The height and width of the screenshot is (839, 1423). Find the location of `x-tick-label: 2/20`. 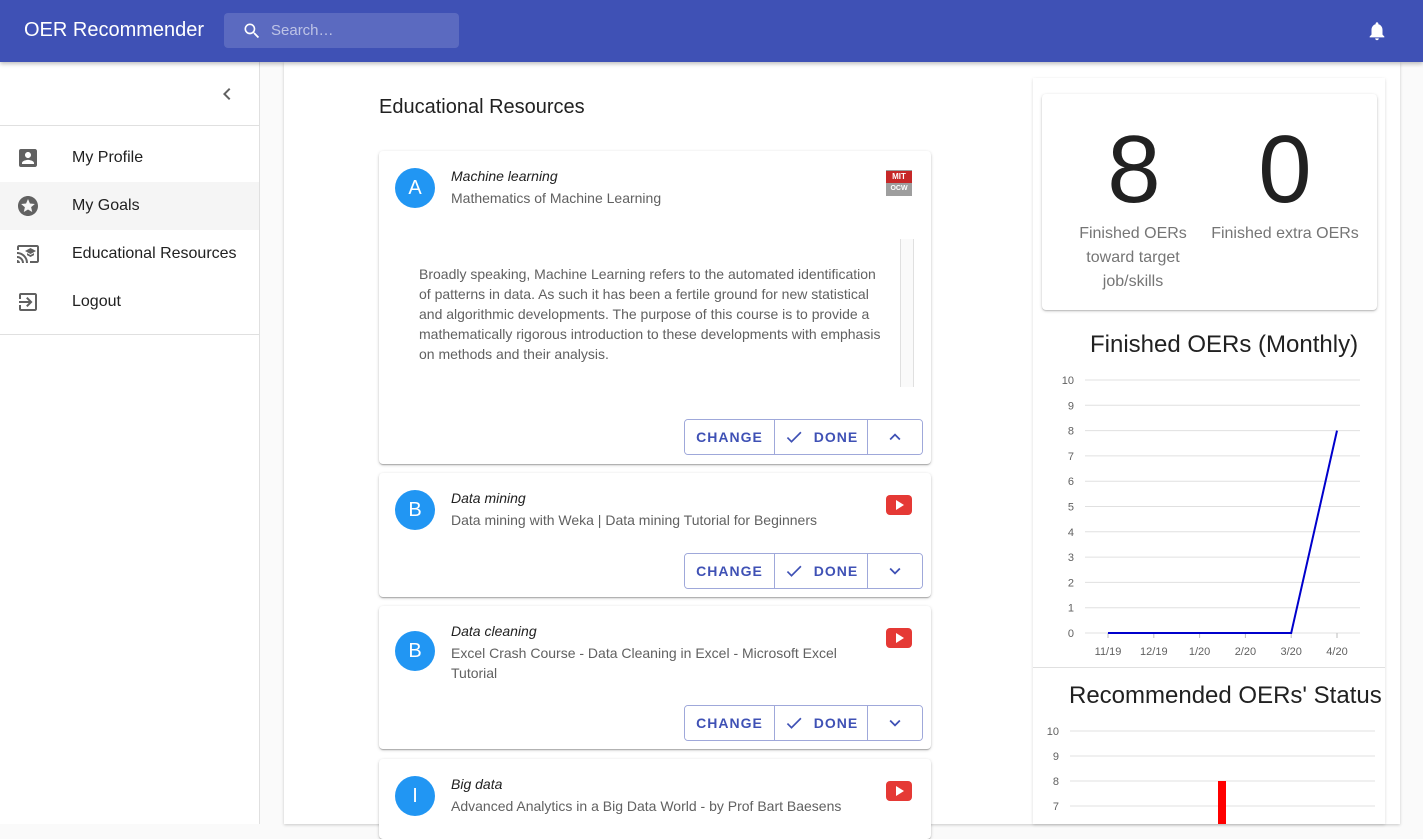

x-tick-label: 2/20 is located at coordinates (1245, 652).